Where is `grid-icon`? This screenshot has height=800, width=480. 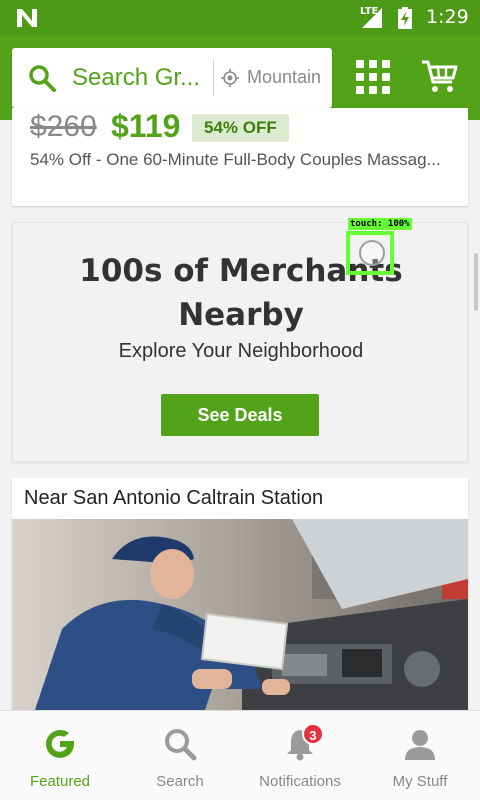 grid-icon is located at coordinates (373, 77).